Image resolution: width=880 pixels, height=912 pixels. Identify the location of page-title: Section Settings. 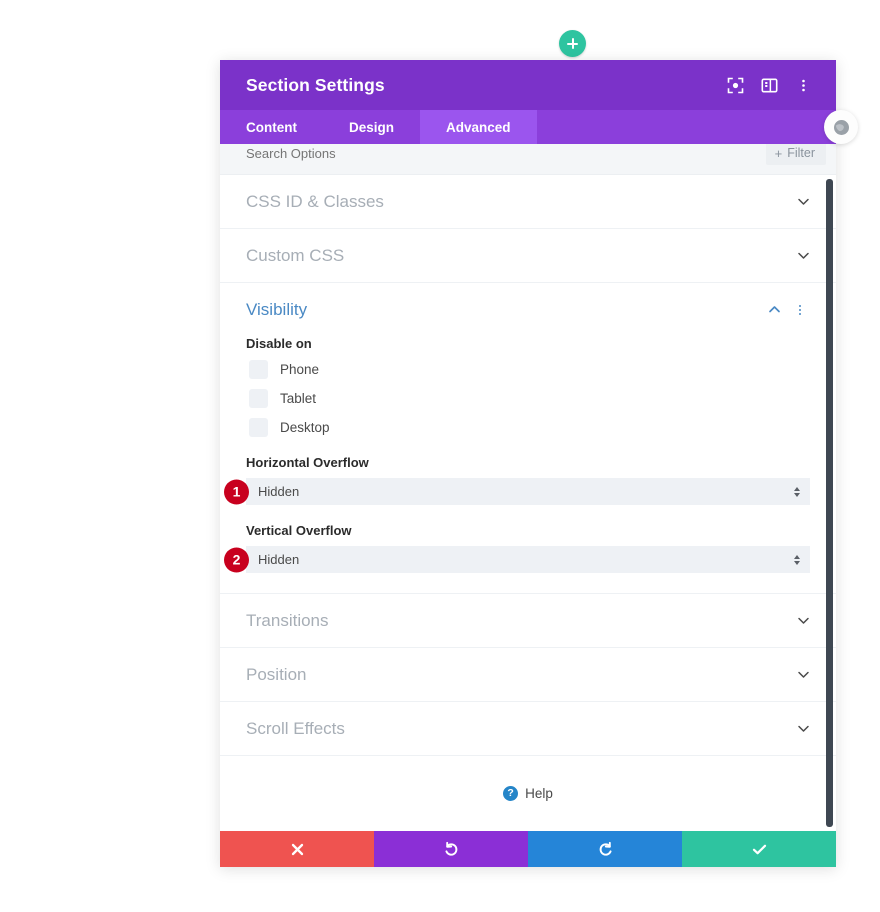
(315, 84).